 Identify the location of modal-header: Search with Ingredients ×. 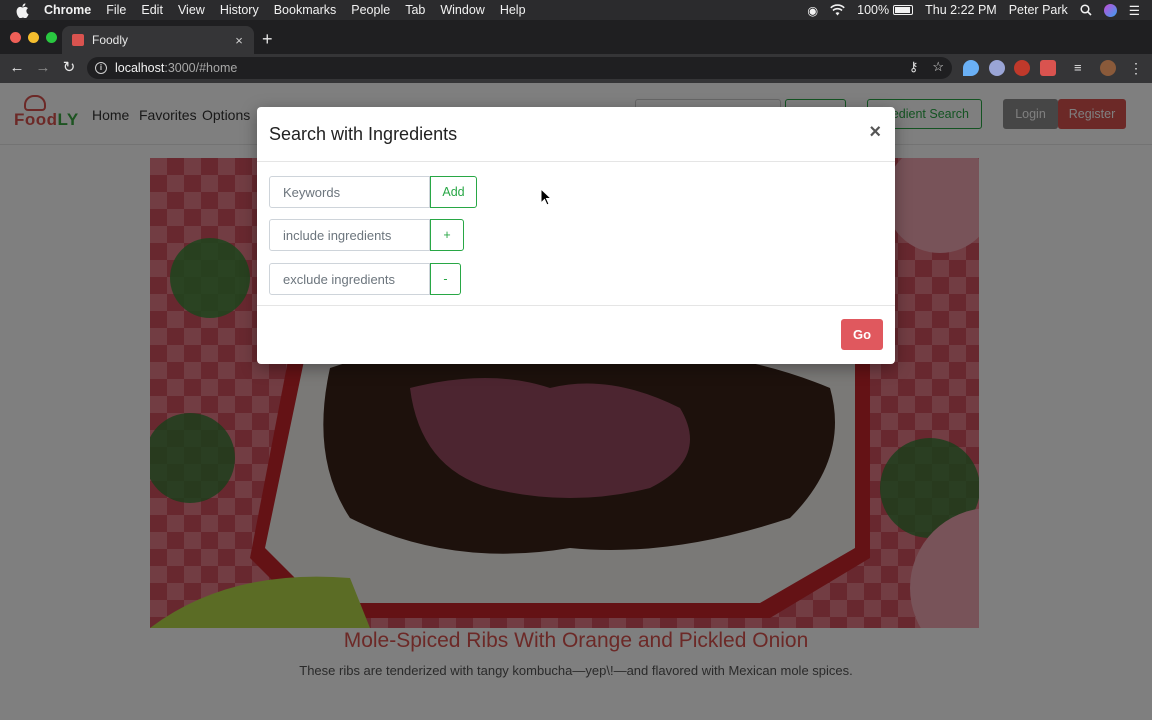
(576, 134).